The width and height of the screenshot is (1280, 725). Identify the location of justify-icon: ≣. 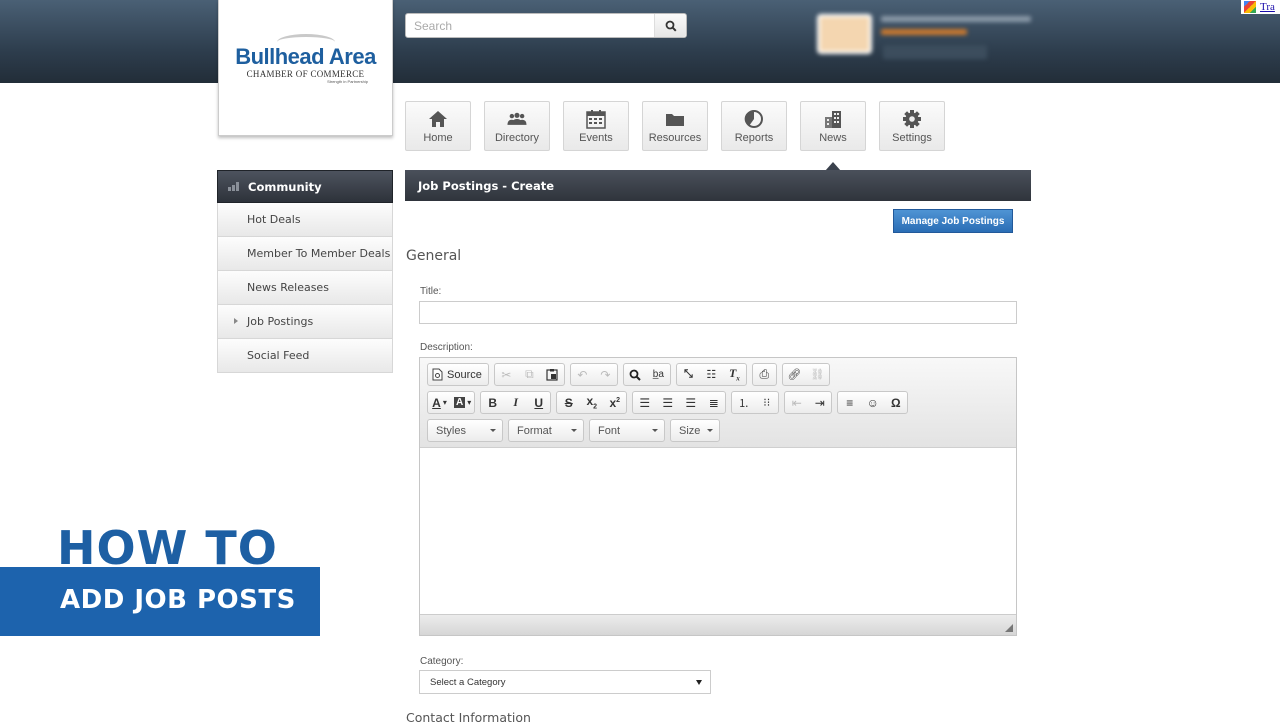
(713, 402).